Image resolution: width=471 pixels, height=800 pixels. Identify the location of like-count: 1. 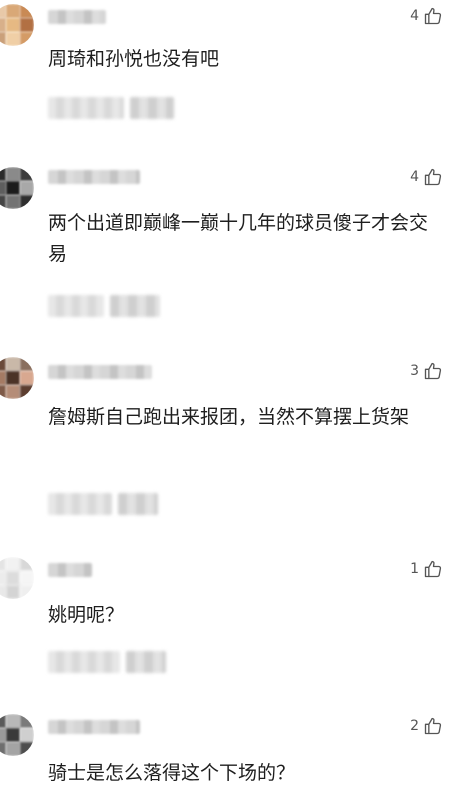
(414, 569).